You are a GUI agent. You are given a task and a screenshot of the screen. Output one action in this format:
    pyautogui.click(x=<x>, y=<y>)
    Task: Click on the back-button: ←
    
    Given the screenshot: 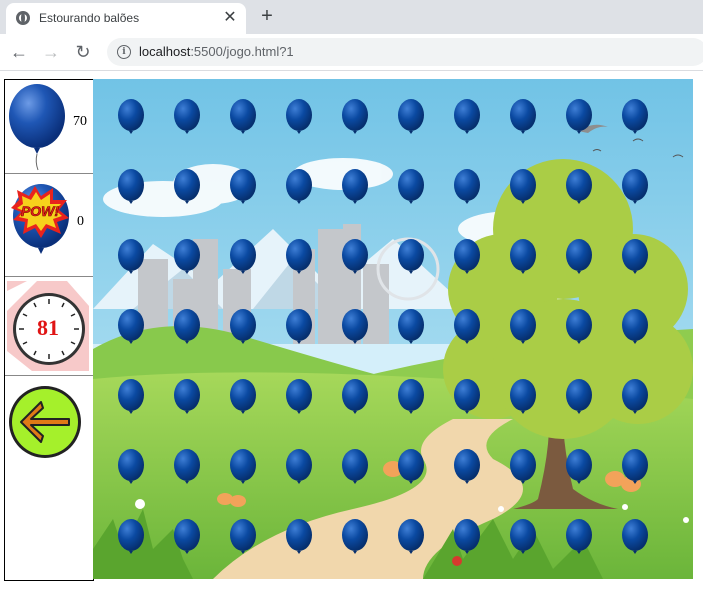 What is the action you would take?
    pyautogui.click(x=19, y=52)
    